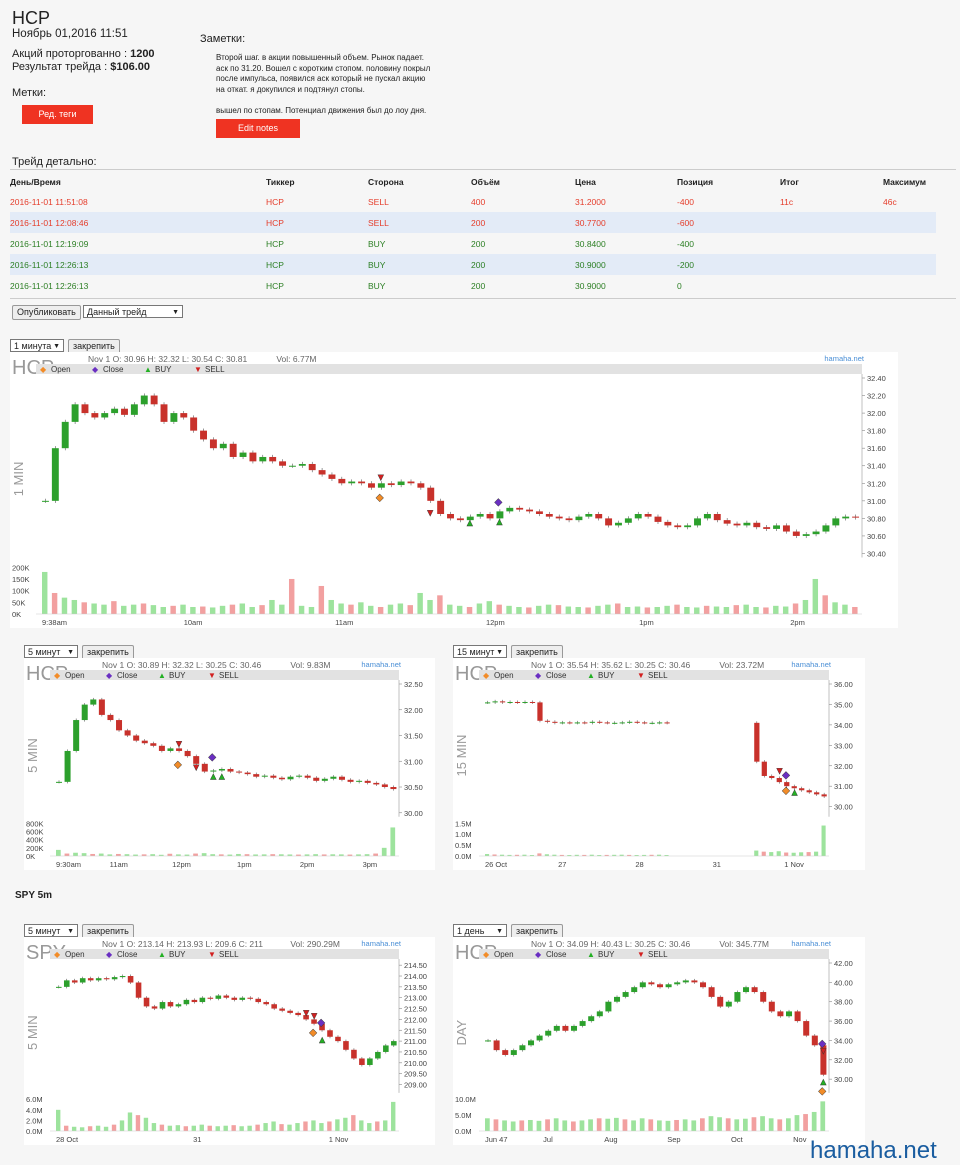 The image size is (960, 1165). I want to click on table-bottom-divider, so click(483, 298).